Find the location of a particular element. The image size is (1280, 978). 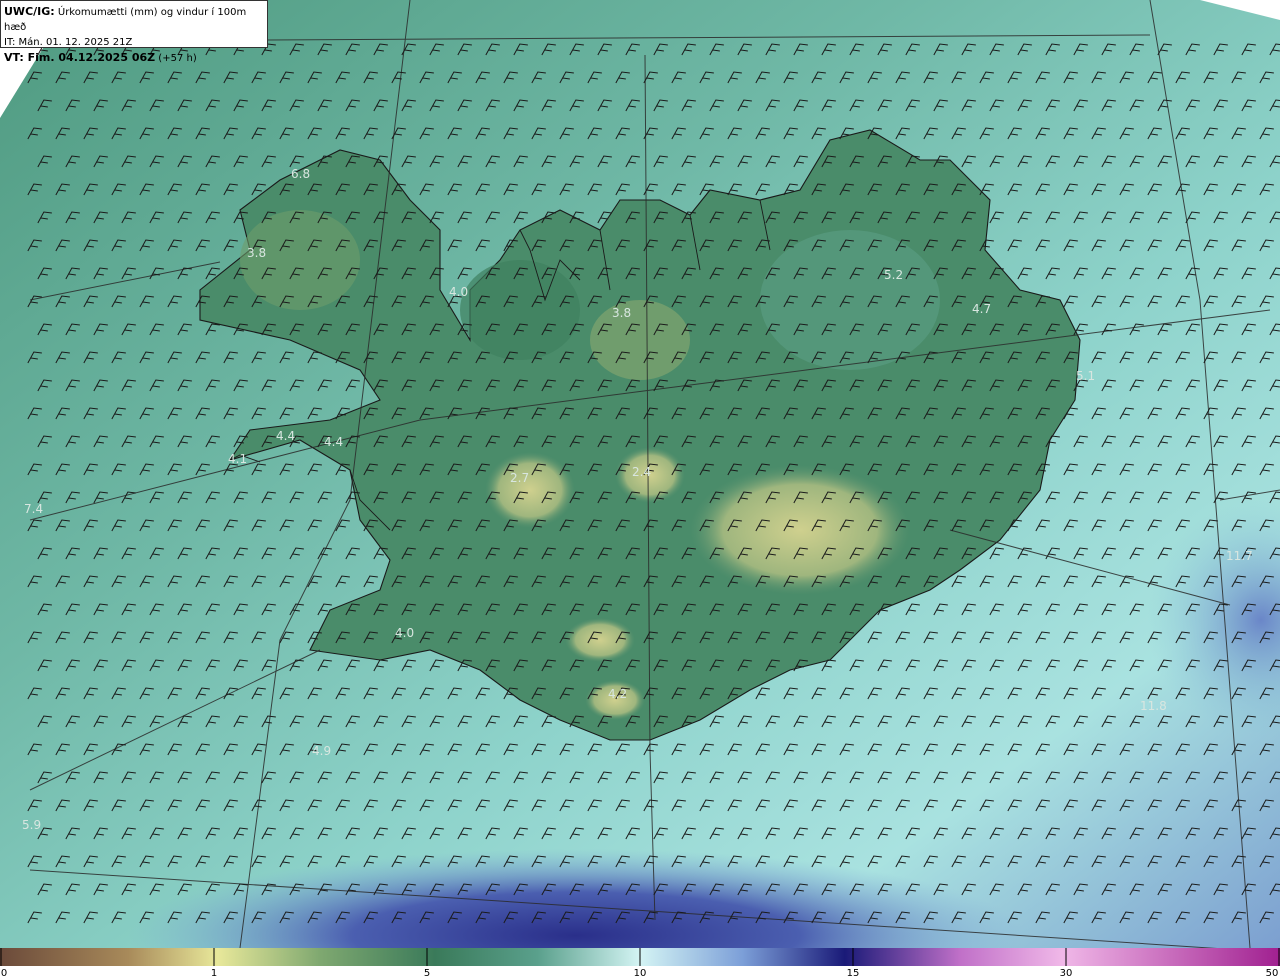

value-label: 4.9 is located at coordinates (321, 751).